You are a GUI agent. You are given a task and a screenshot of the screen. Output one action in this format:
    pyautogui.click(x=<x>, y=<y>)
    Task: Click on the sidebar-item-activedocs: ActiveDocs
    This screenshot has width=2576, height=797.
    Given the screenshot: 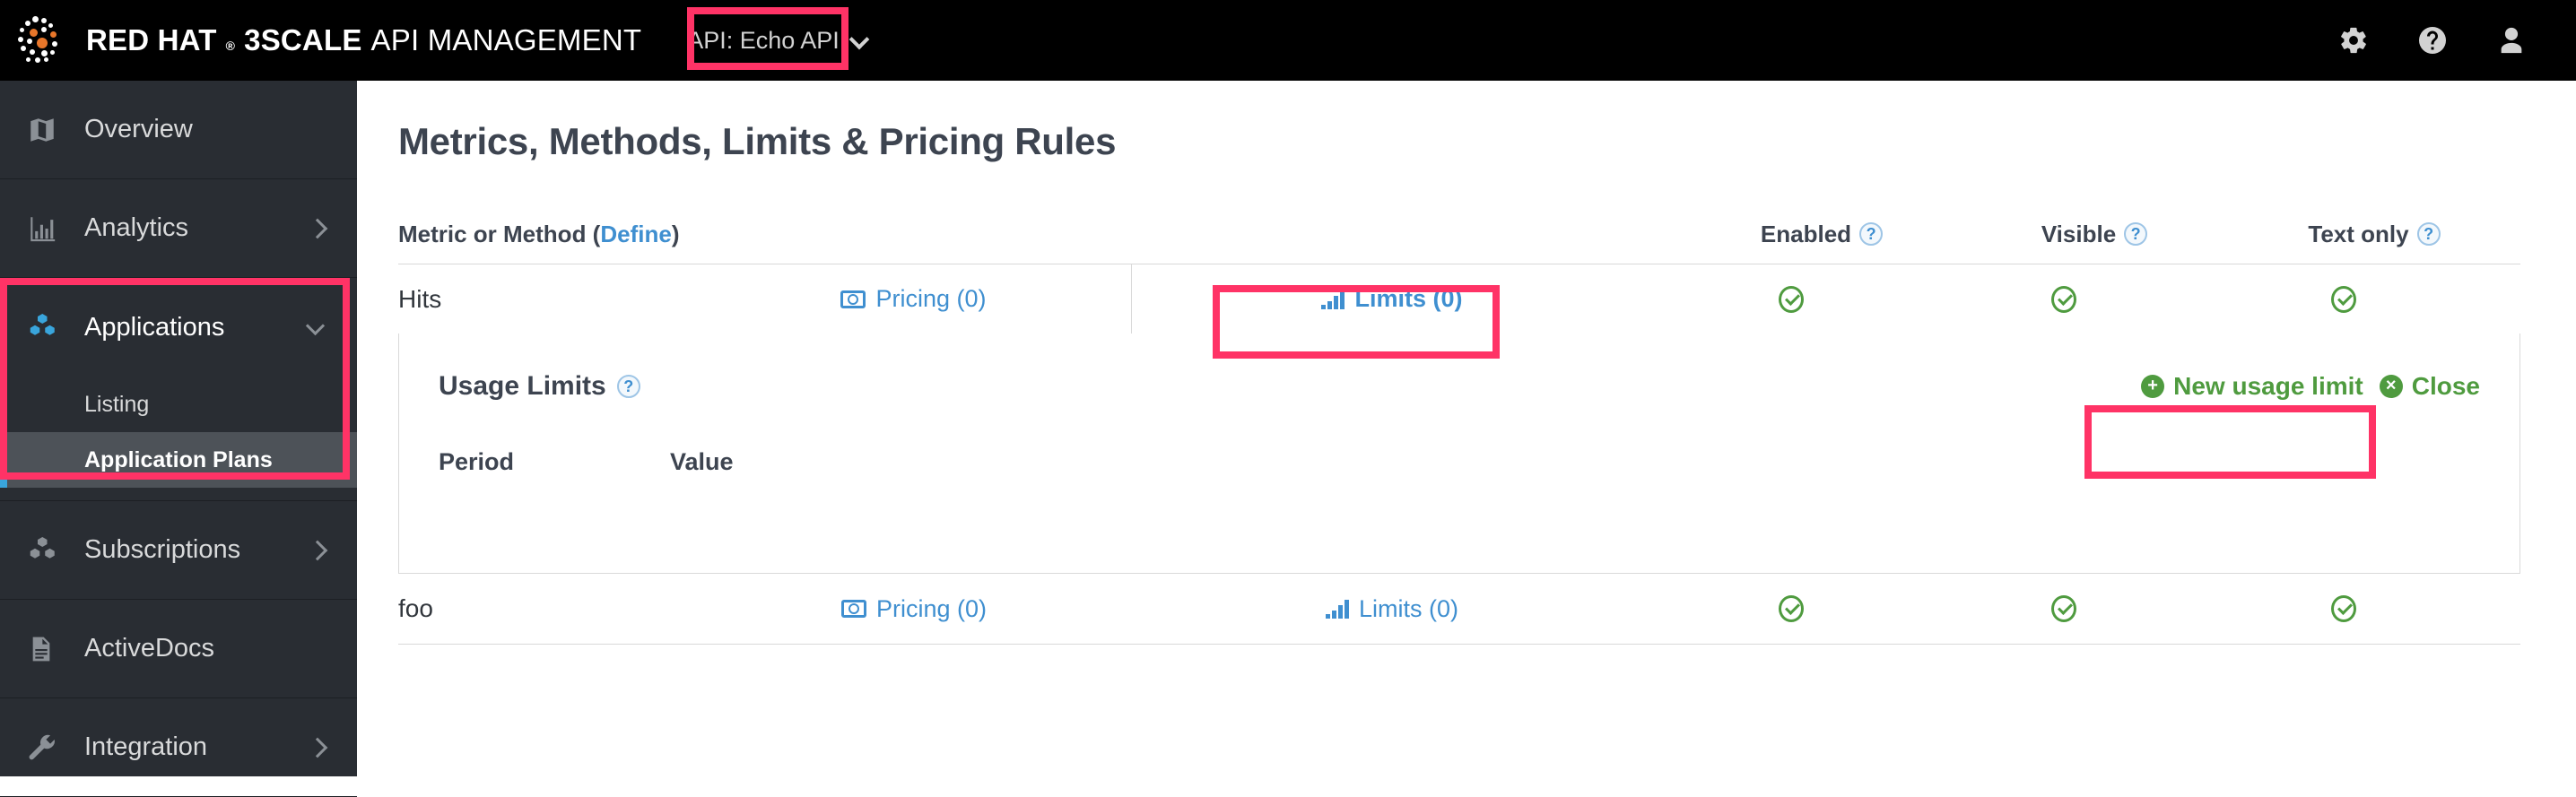 What is the action you would take?
    pyautogui.click(x=178, y=649)
    